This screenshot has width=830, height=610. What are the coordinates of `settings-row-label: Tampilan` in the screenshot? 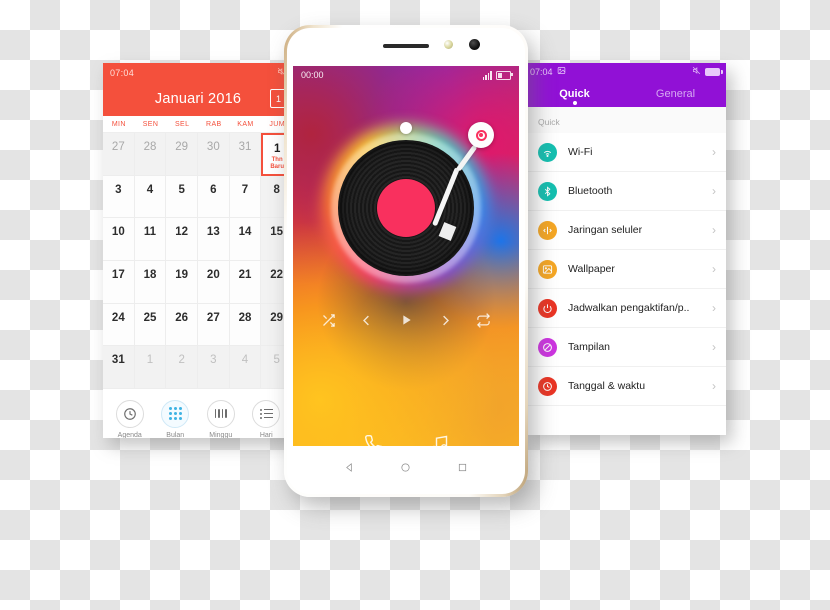 It's located at (589, 347).